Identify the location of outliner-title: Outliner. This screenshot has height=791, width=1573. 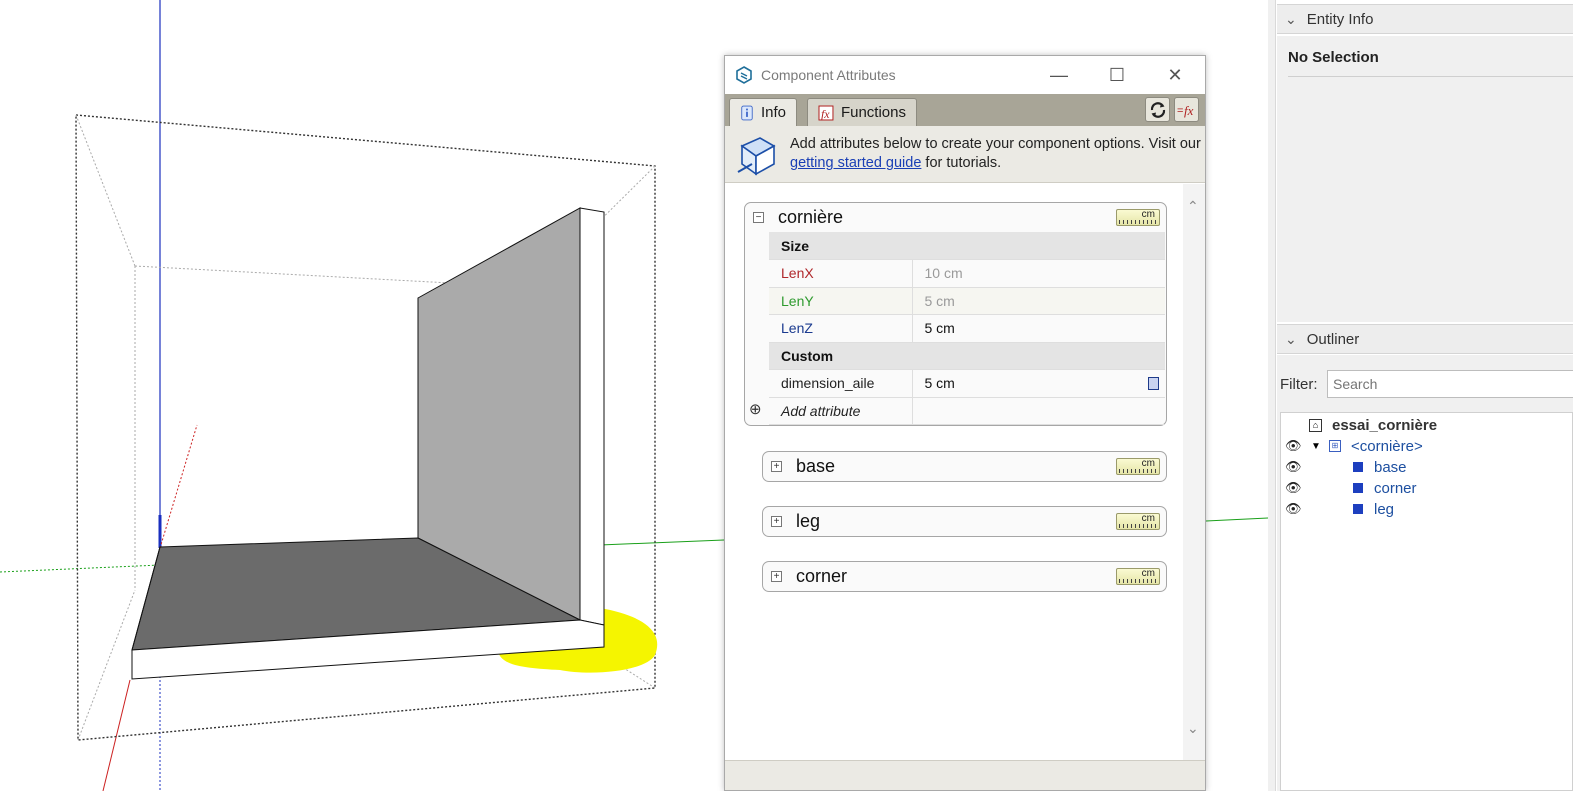
(1333, 339).